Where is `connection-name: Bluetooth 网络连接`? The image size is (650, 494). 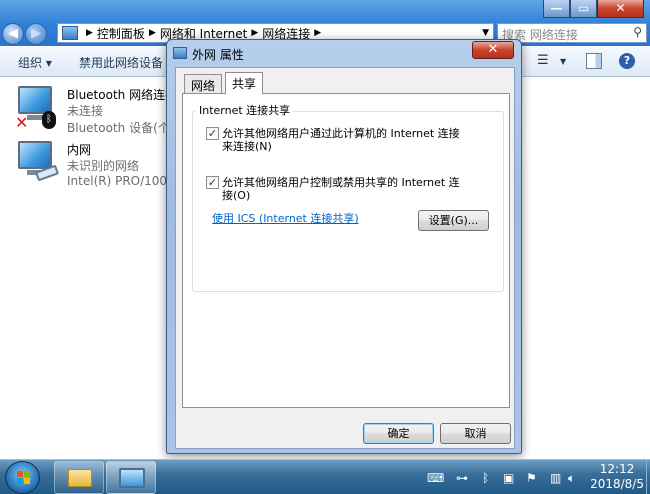
connection-name: Bluetooth 网络连接 is located at coordinates (122, 95).